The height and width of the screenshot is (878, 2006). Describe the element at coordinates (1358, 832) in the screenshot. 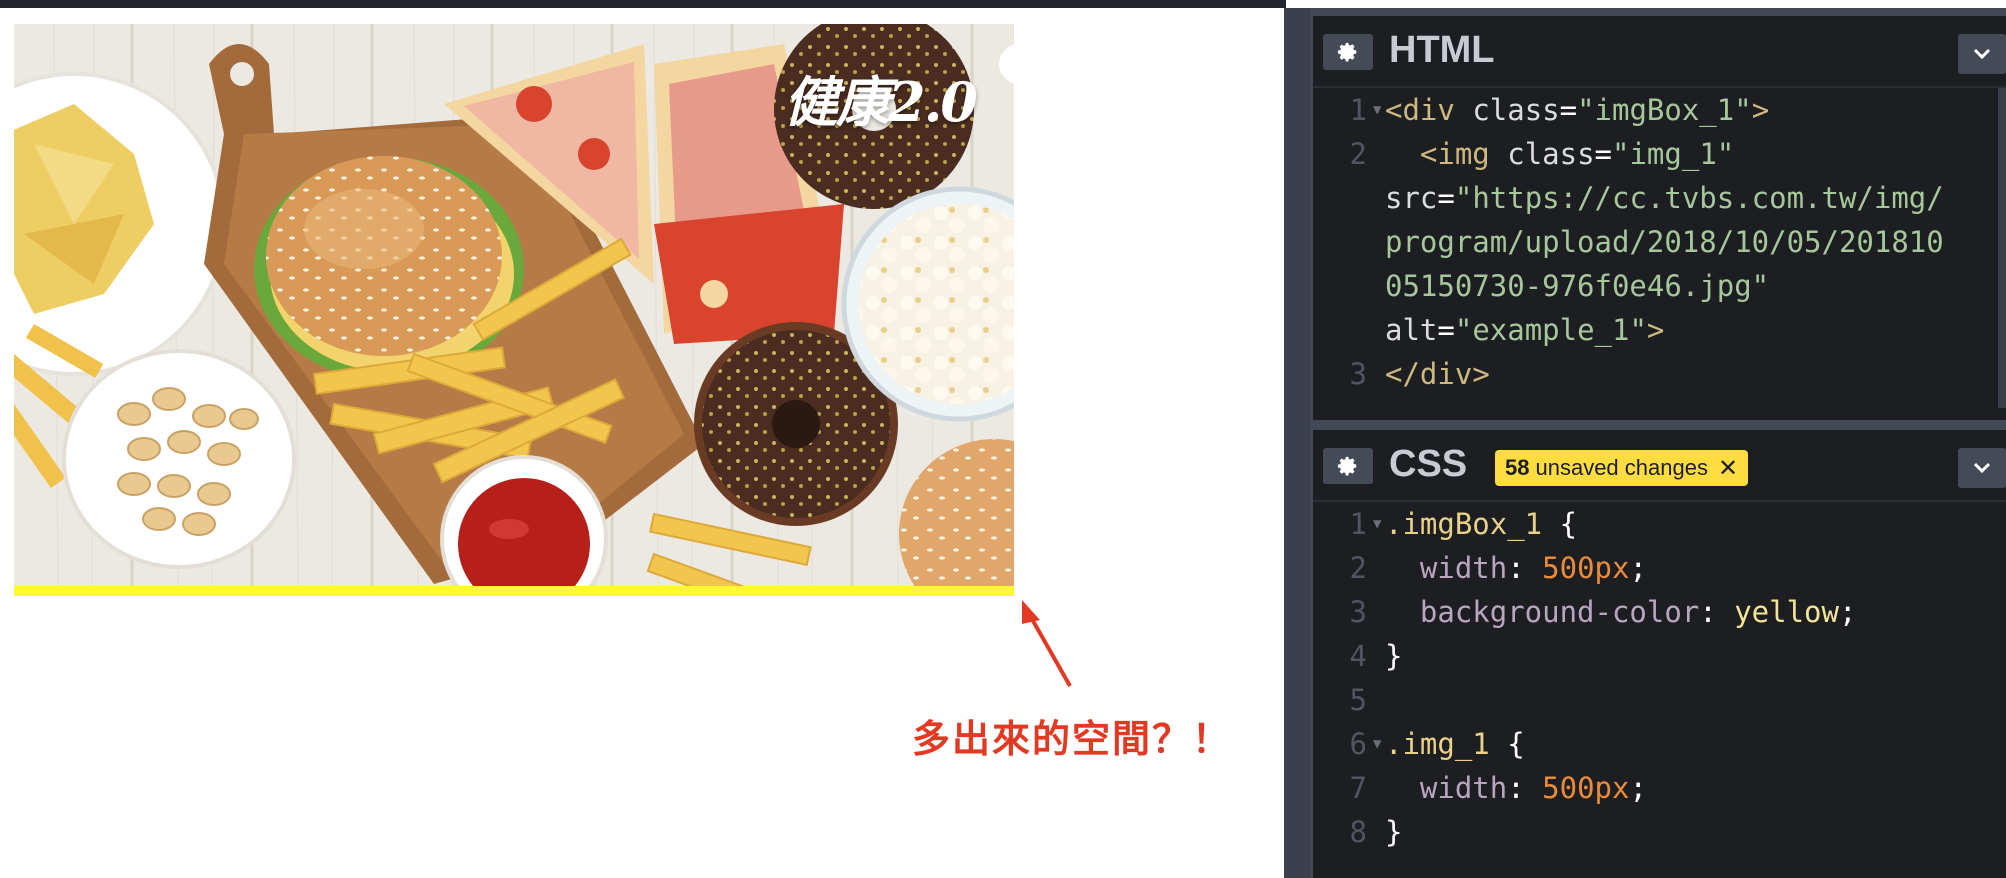

I see `line-number: 8` at that location.